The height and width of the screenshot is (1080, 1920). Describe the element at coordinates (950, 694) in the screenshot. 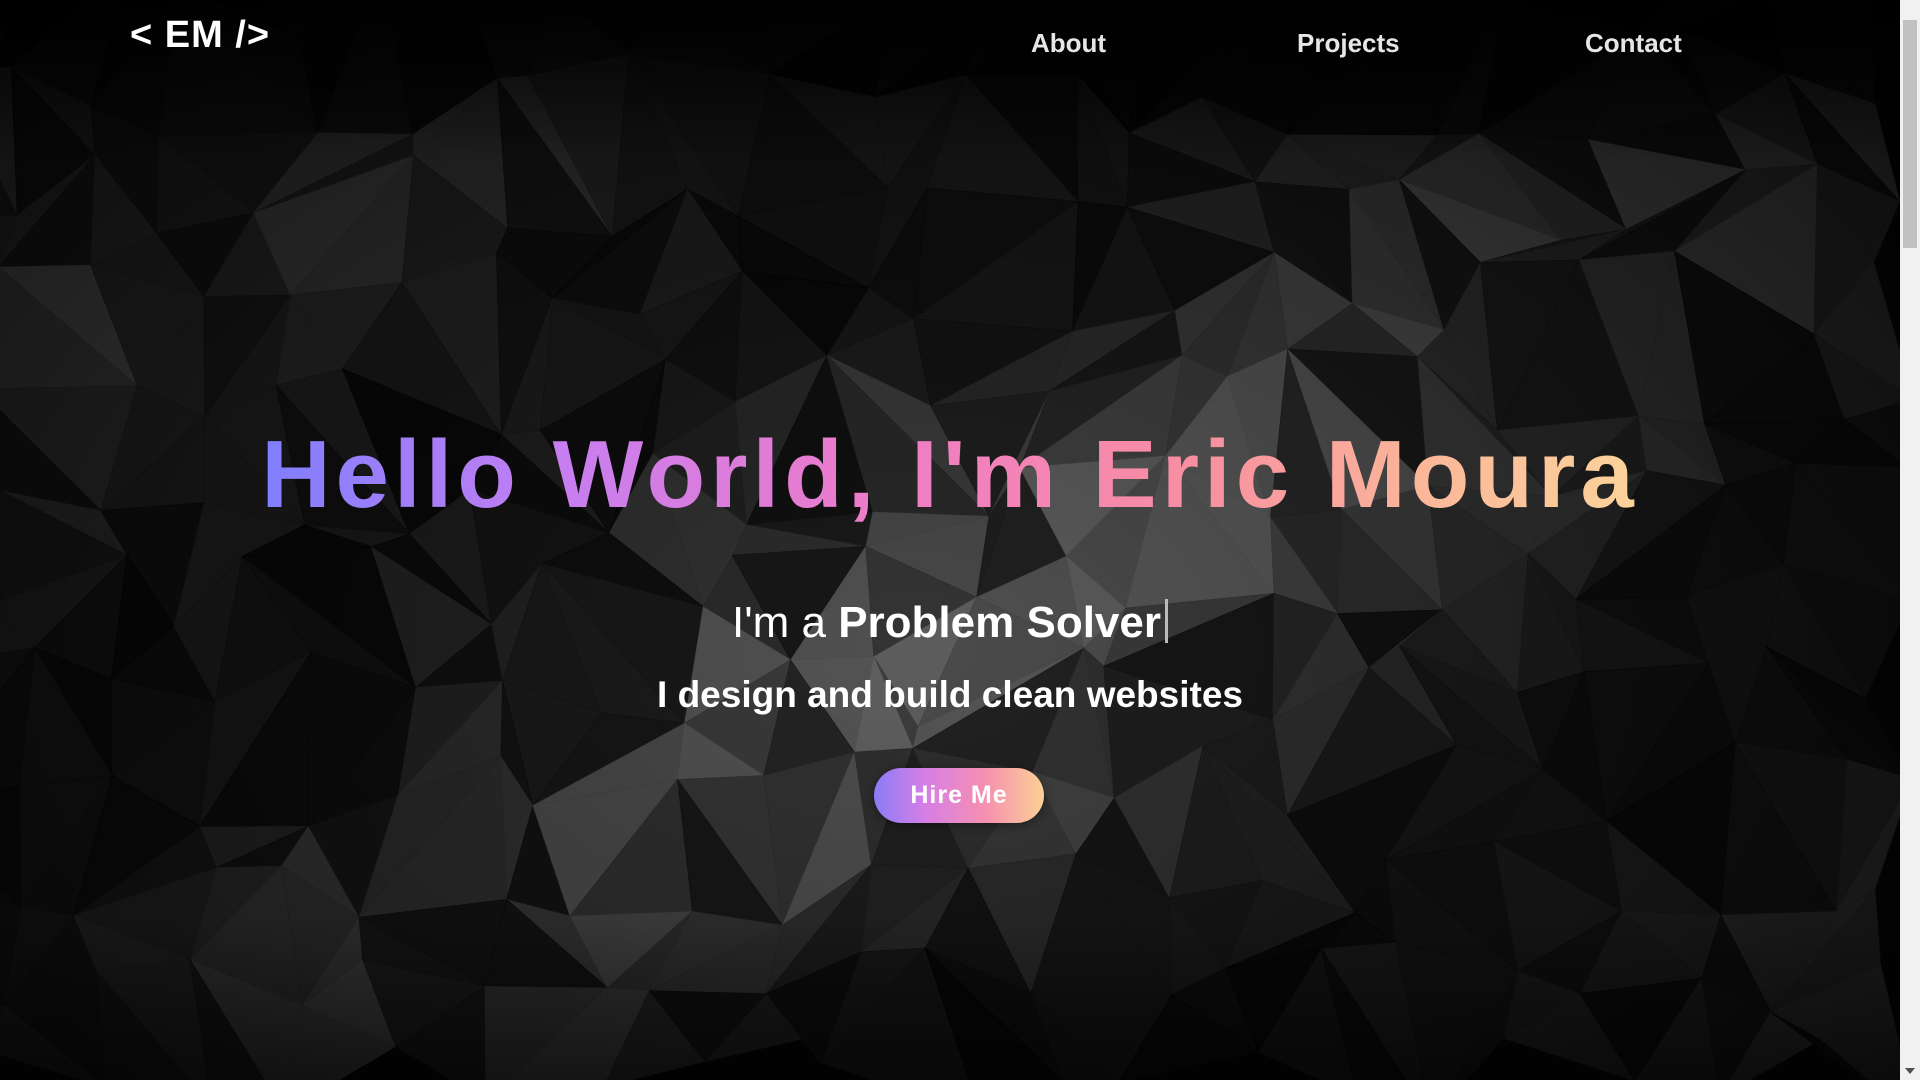

I see `hero-subtitle: I design and build clean websites` at that location.